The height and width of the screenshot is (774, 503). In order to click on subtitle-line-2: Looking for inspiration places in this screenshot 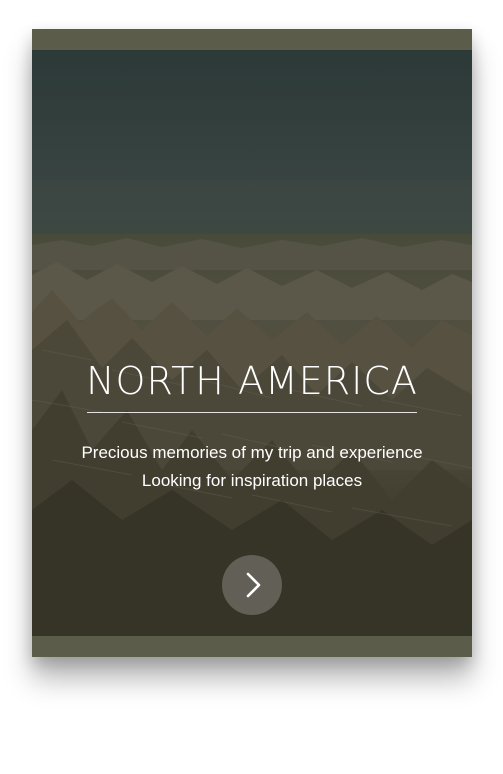, I will do `click(252, 480)`.